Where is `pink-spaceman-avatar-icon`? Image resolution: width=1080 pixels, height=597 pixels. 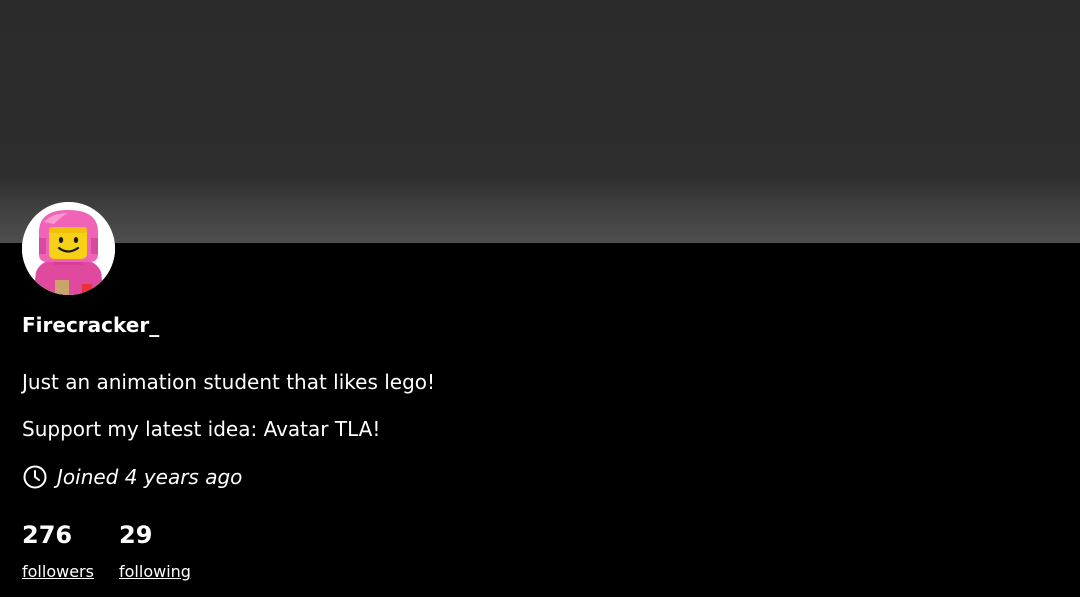 pink-spaceman-avatar-icon is located at coordinates (68, 248).